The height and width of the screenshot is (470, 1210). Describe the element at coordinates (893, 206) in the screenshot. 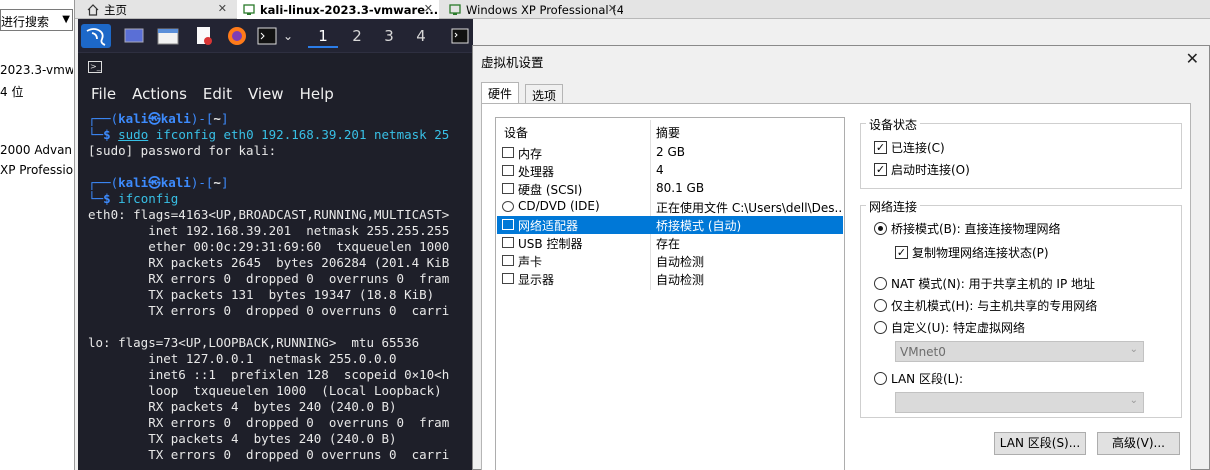

I see `network-connection-title: 网络连接` at that location.